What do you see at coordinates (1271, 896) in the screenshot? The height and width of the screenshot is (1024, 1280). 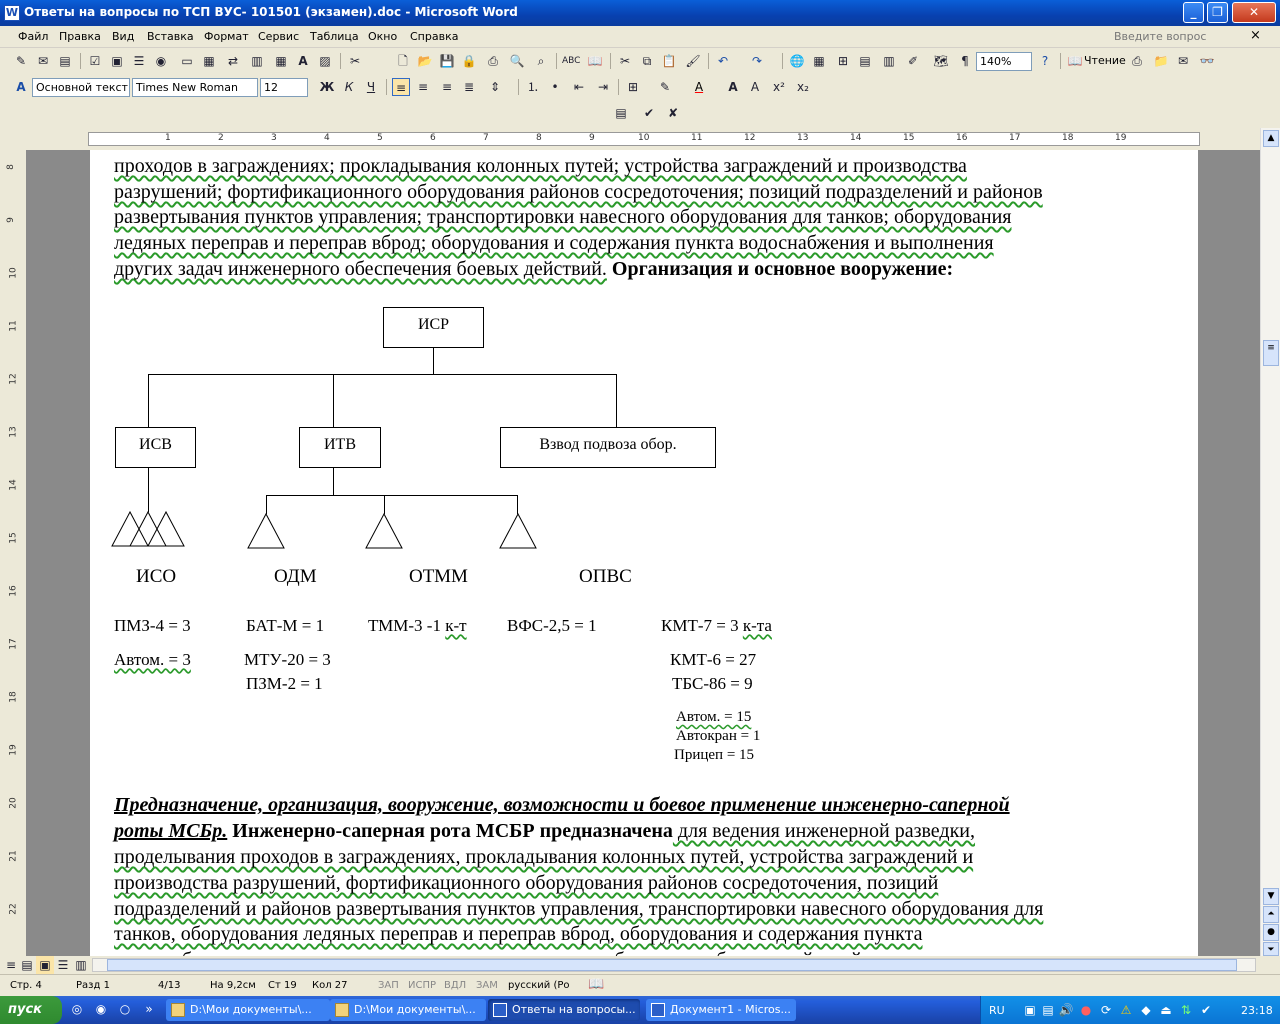 I see `scroll-down-icon: ▼` at bounding box center [1271, 896].